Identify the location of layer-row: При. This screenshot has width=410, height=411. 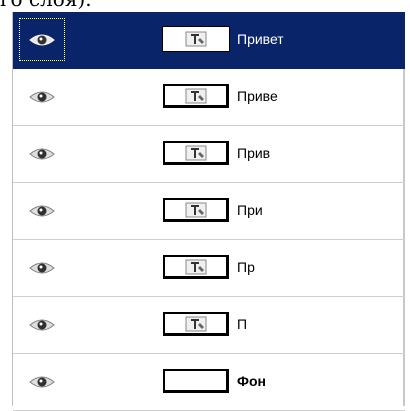
(209, 211).